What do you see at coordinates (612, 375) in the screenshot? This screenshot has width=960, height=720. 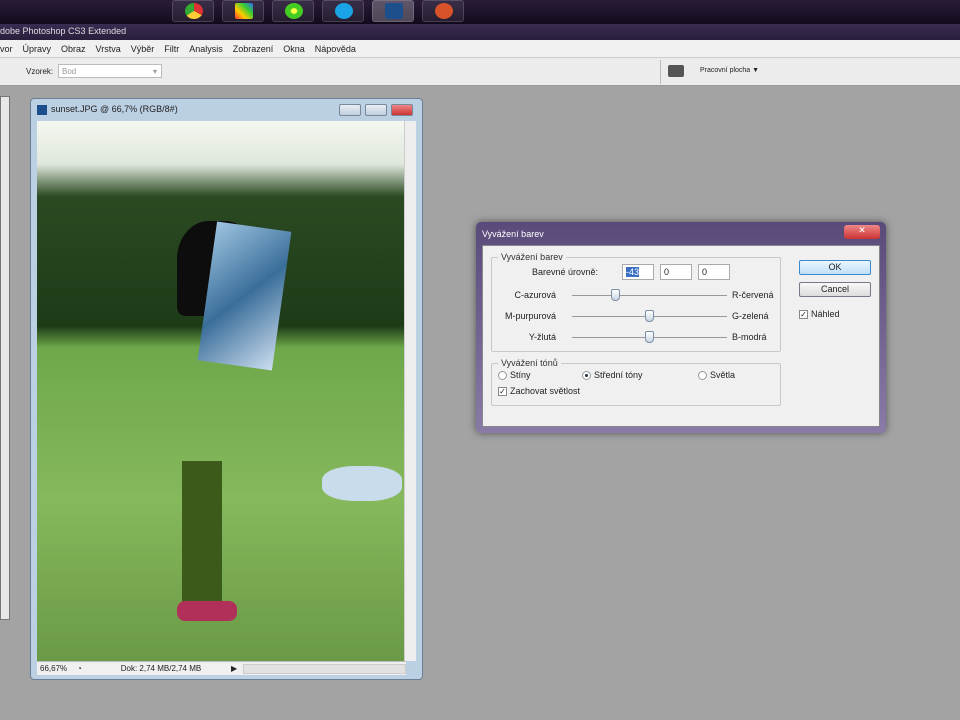 I see `radio-midtones: Střední tóny` at bounding box center [612, 375].